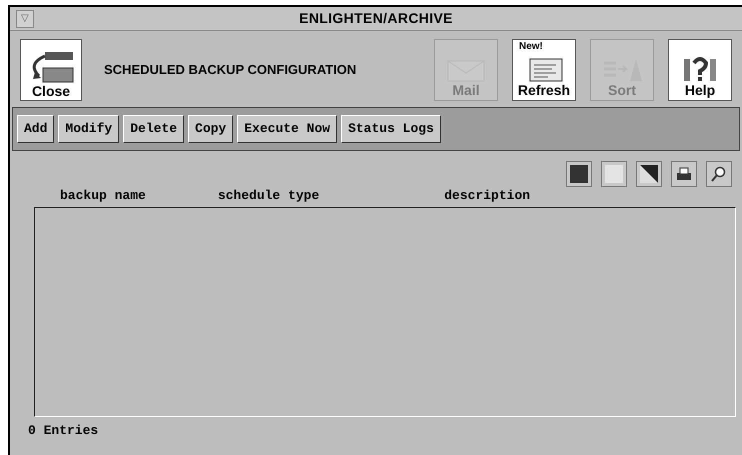  What do you see at coordinates (531, 47) in the screenshot?
I see `new-badge: New!` at bounding box center [531, 47].